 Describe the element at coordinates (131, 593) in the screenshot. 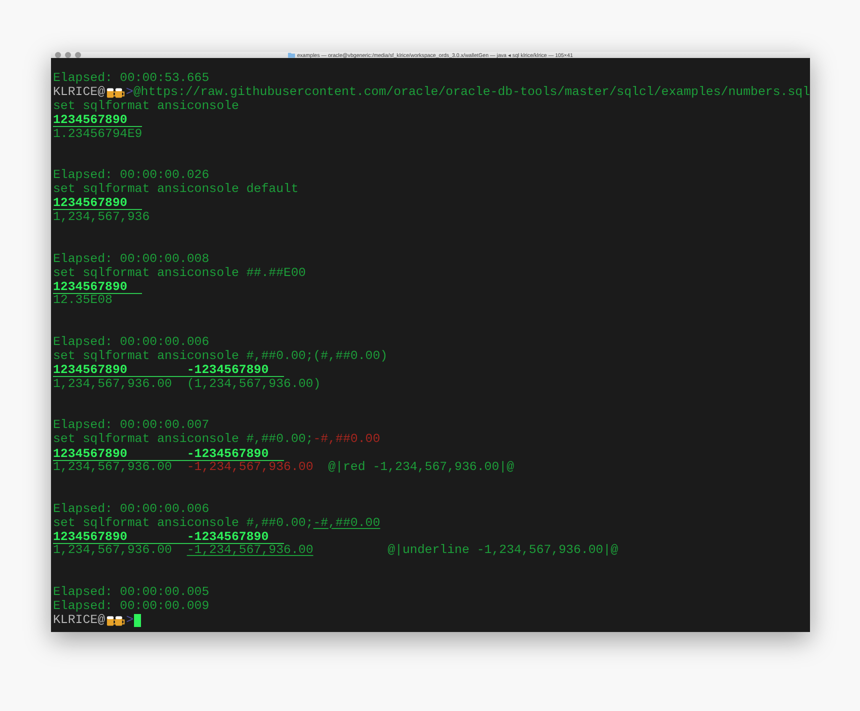

I see `output-text: Elapsed: 00:00:00.005` at that location.